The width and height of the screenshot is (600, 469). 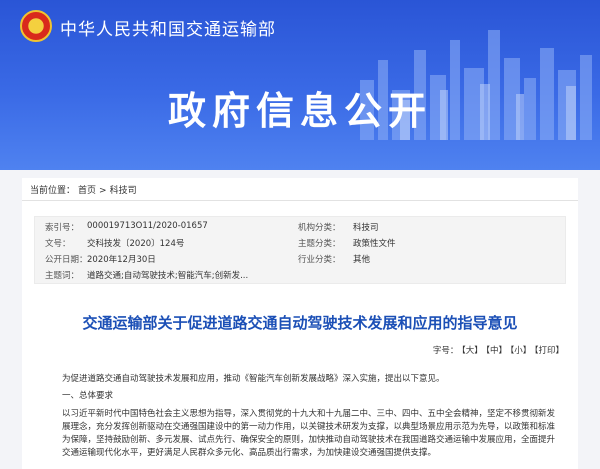 I want to click on meta-value: 2020年12月30日, so click(x=121, y=260).